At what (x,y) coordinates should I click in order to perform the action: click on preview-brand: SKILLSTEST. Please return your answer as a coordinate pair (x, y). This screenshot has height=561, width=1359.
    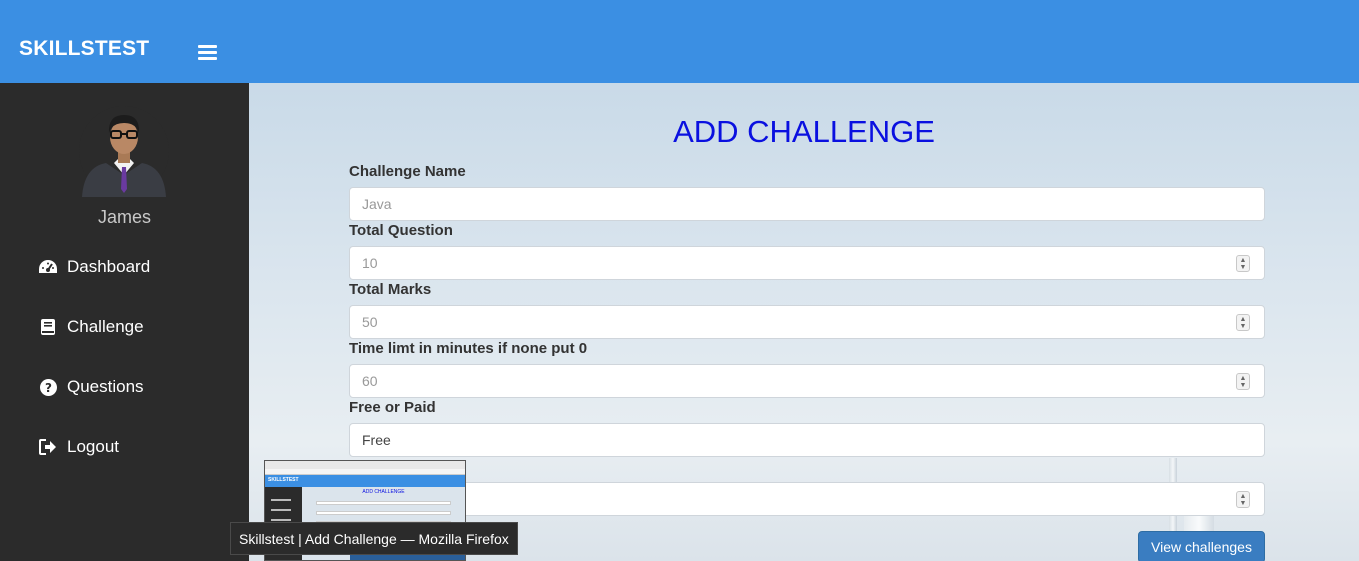
    Looking at the image, I should click on (283, 480).